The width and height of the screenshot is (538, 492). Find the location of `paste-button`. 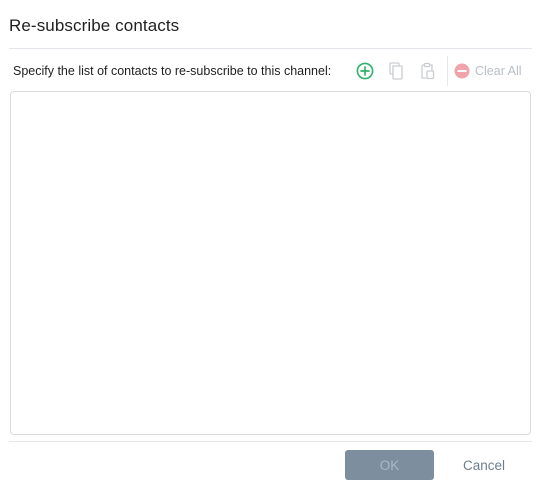

paste-button is located at coordinates (427, 71).